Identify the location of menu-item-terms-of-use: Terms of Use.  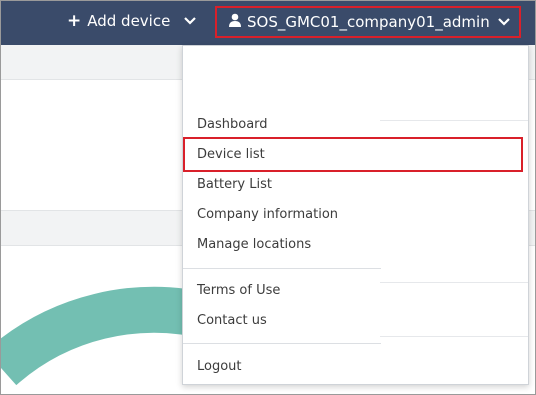
(238, 291).